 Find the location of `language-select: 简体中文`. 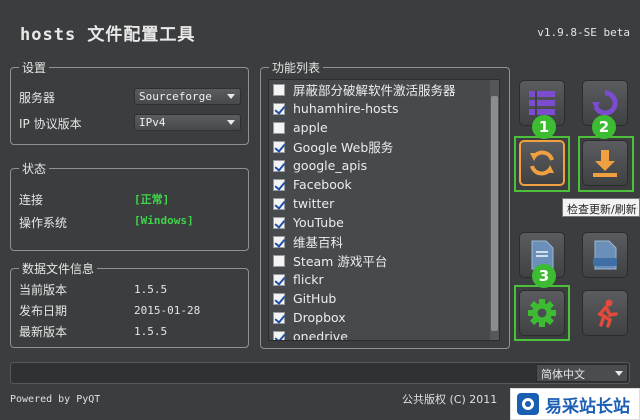

language-select: 简体中文 is located at coordinates (582, 373).